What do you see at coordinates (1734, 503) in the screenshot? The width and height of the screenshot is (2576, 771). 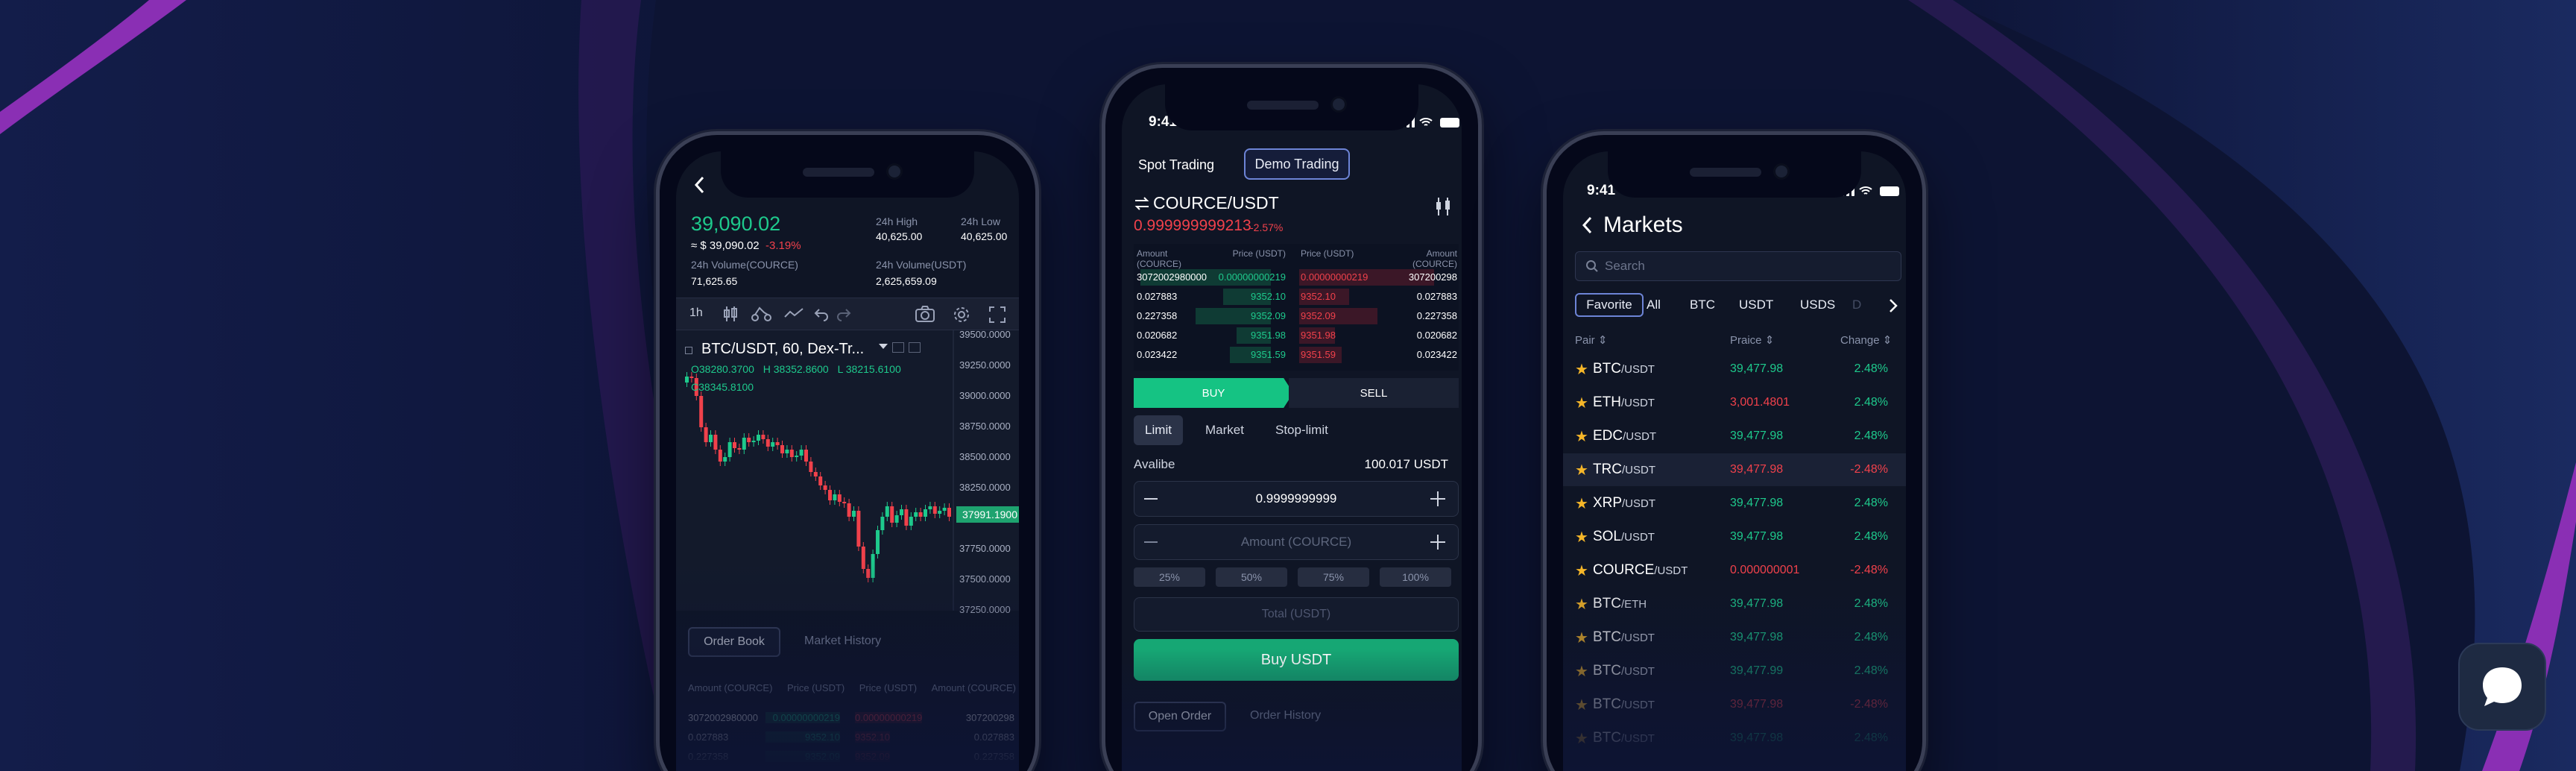 I see `market-row: ★ XRP/USDT 39,477.98 2.48%` at bounding box center [1734, 503].